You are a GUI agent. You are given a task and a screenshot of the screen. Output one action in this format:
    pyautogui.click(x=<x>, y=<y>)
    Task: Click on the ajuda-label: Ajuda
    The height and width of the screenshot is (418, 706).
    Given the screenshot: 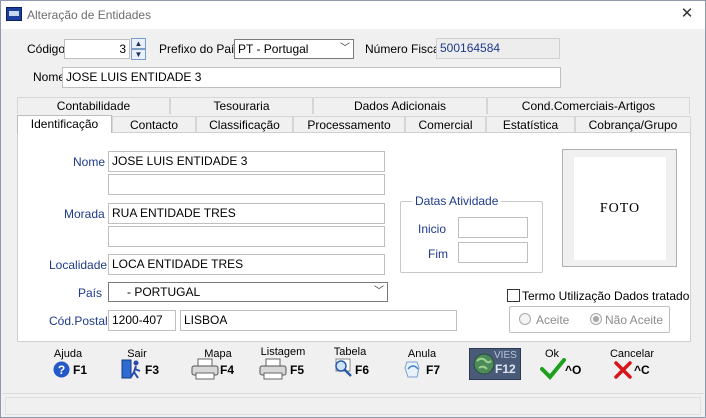 What is the action you would take?
    pyautogui.click(x=68, y=354)
    